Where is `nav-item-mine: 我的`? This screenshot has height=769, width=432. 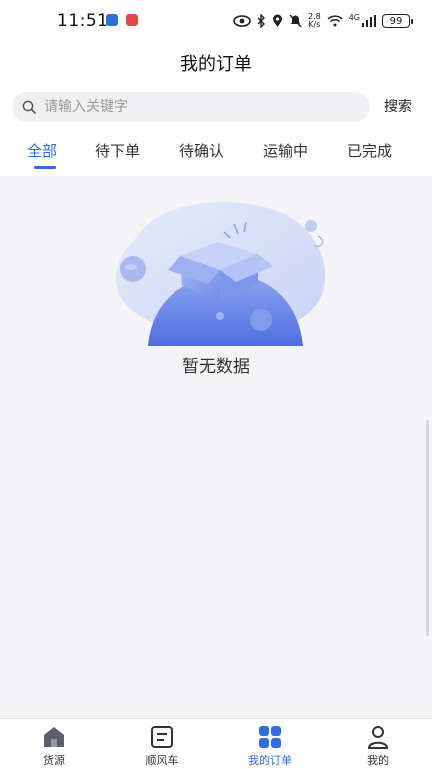
nav-item-mine: 我的 is located at coordinates (378, 745).